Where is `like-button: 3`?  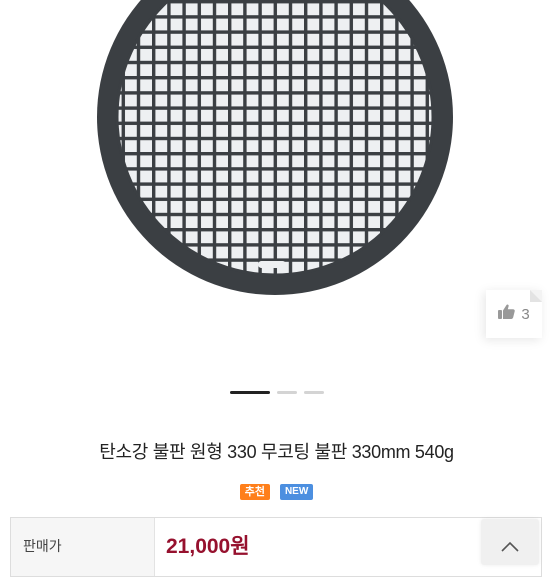 like-button: 3 is located at coordinates (514, 314).